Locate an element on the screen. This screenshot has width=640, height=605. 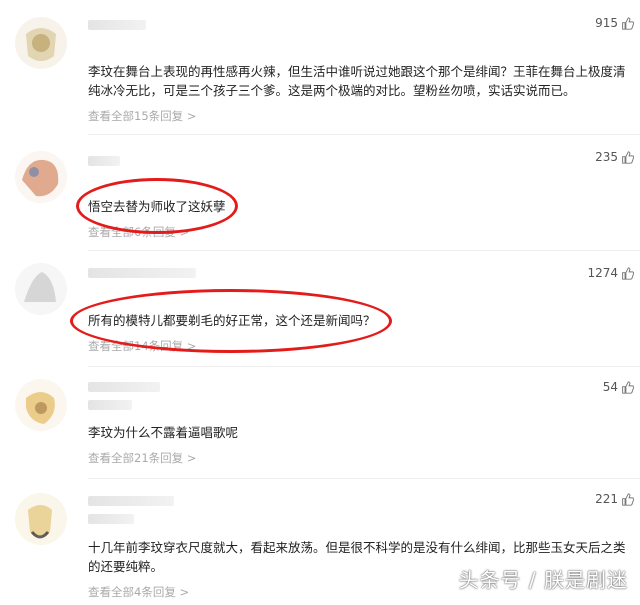
comment-text: 悟空去替为师收了这妖孽 is located at coordinates (157, 206).